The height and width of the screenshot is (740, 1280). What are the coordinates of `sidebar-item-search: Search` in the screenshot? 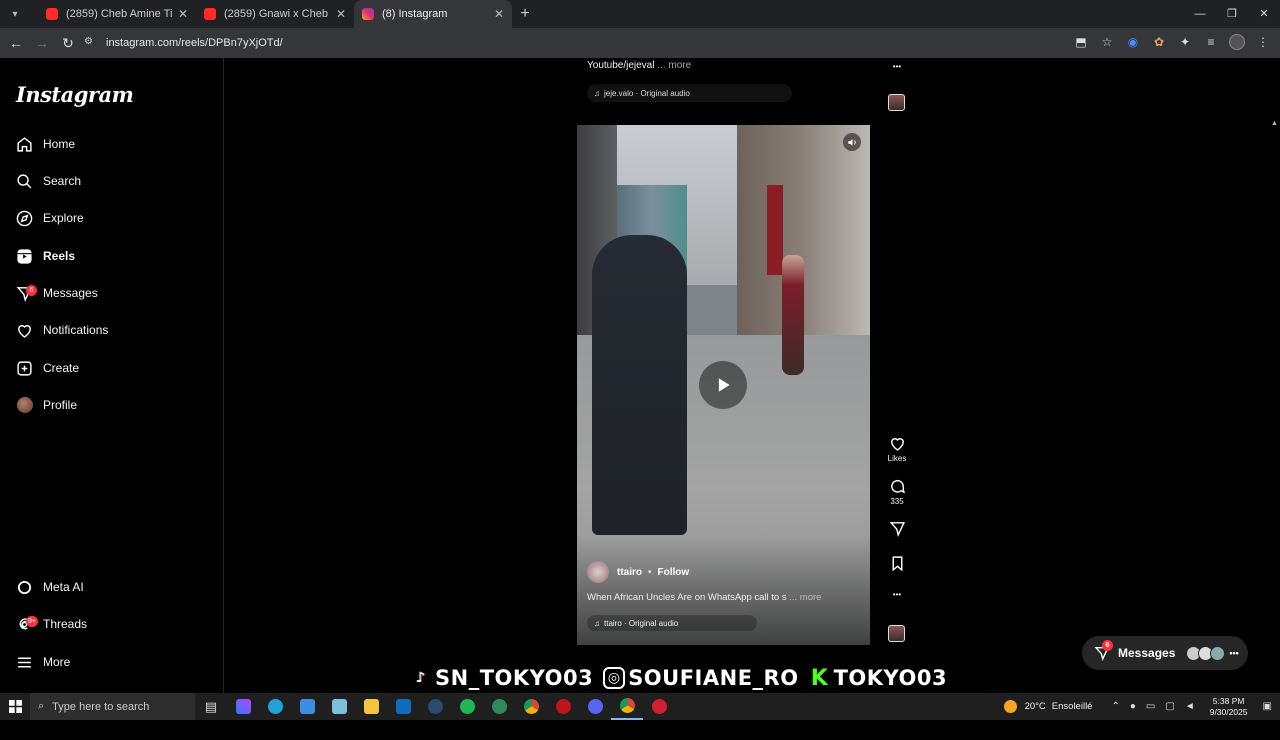 It's located at (48, 181).